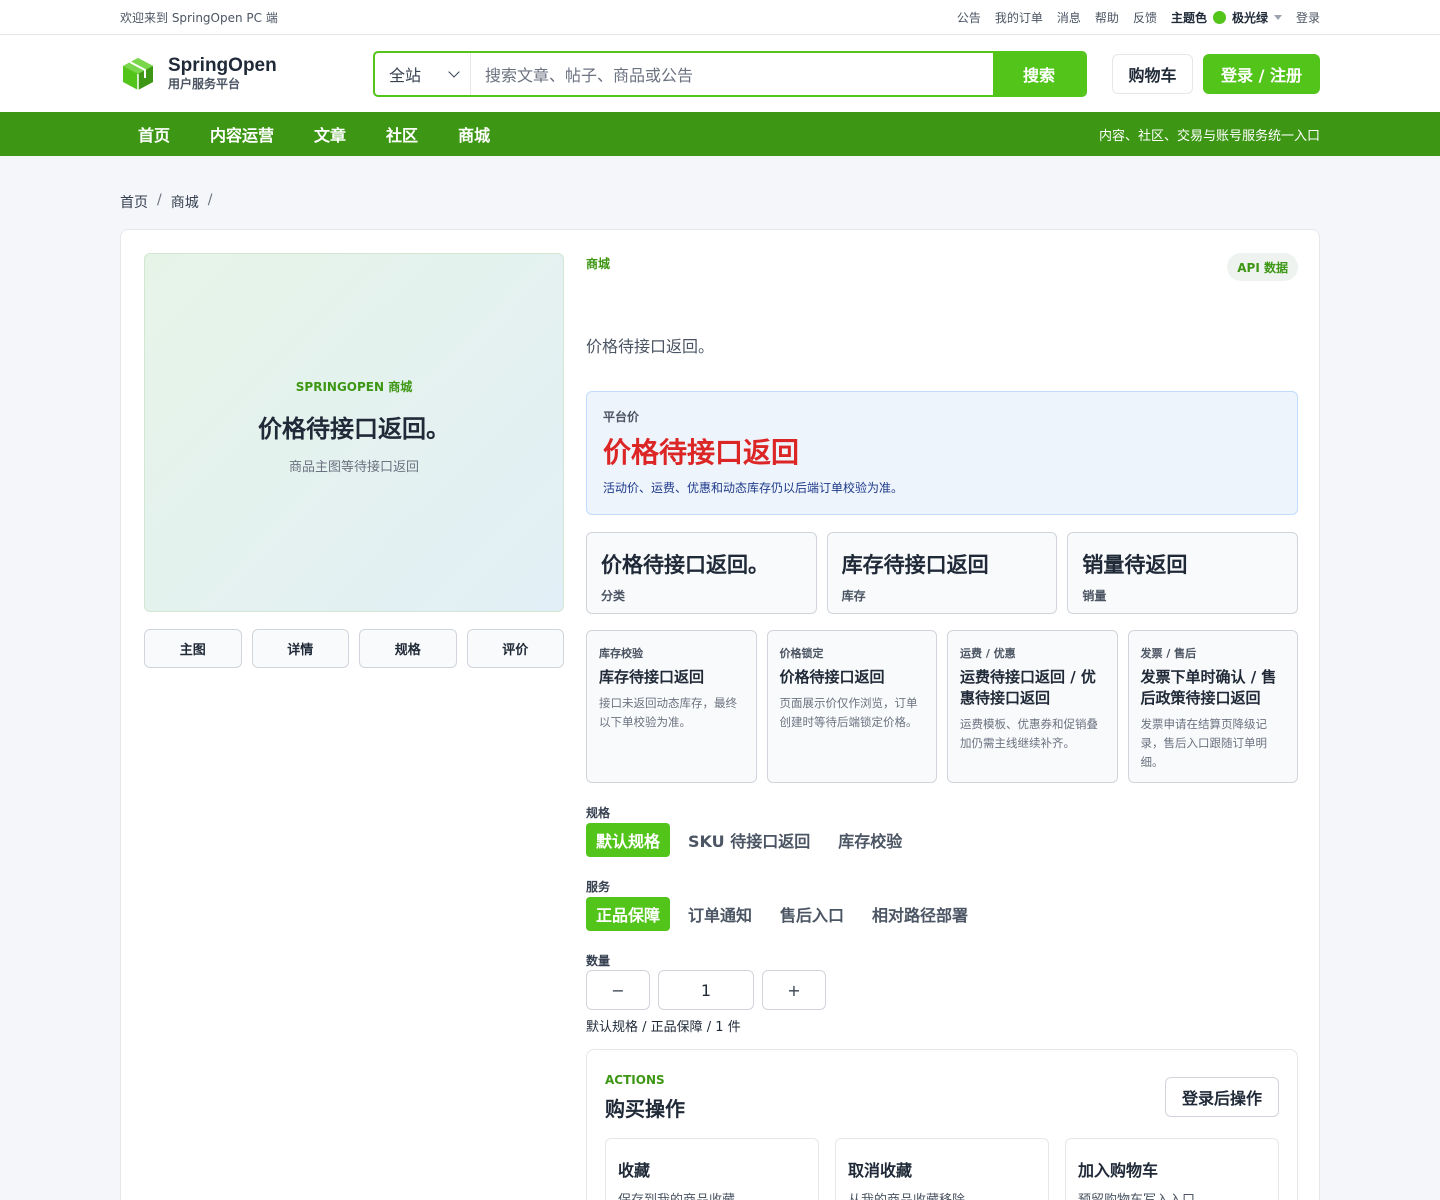 This screenshot has width=1440, height=1200. I want to click on action-title: 收藏, so click(634, 1170).